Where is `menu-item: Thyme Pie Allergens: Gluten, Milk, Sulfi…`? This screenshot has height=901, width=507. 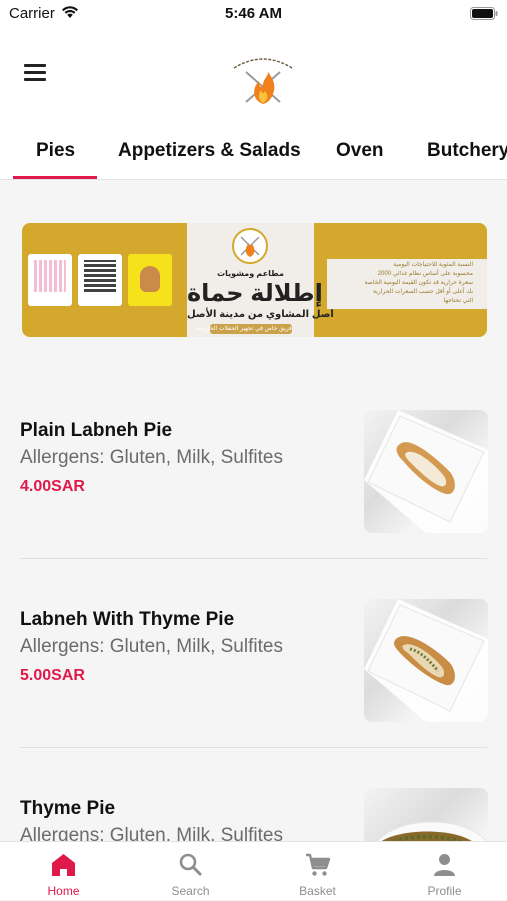 menu-item: Thyme Pie Allergens: Gluten, Milk, Sulfi… is located at coordinates (253, 794).